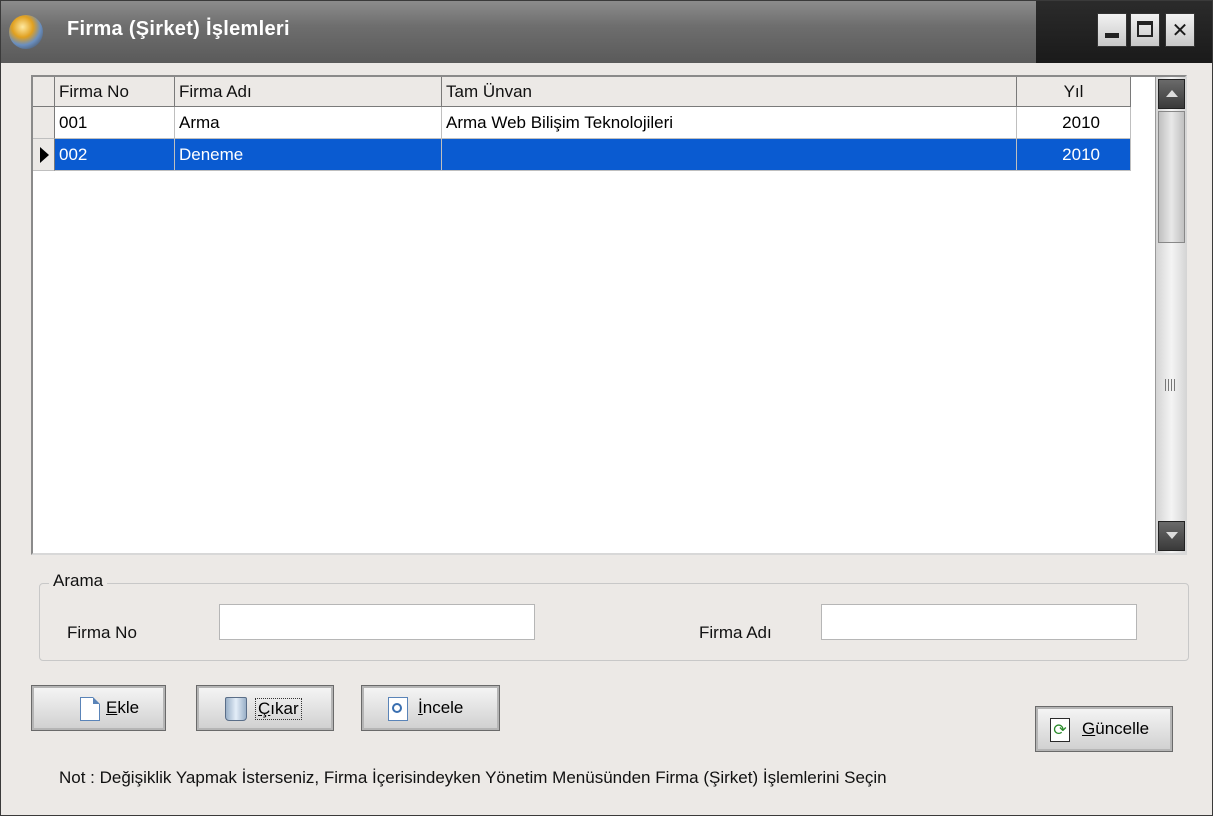 Image resolution: width=1215 pixels, height=818 pixels. Describe the element at coordinates (1112, 35) in the screenshot. I see `minimize-icon` at that location.